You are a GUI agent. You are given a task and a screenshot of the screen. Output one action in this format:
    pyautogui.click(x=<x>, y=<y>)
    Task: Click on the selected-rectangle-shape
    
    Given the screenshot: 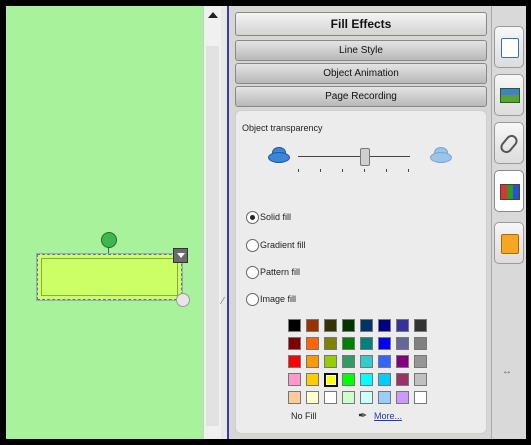 What is the action you would take?
    pyautogui.click(x=109, y=277)
    